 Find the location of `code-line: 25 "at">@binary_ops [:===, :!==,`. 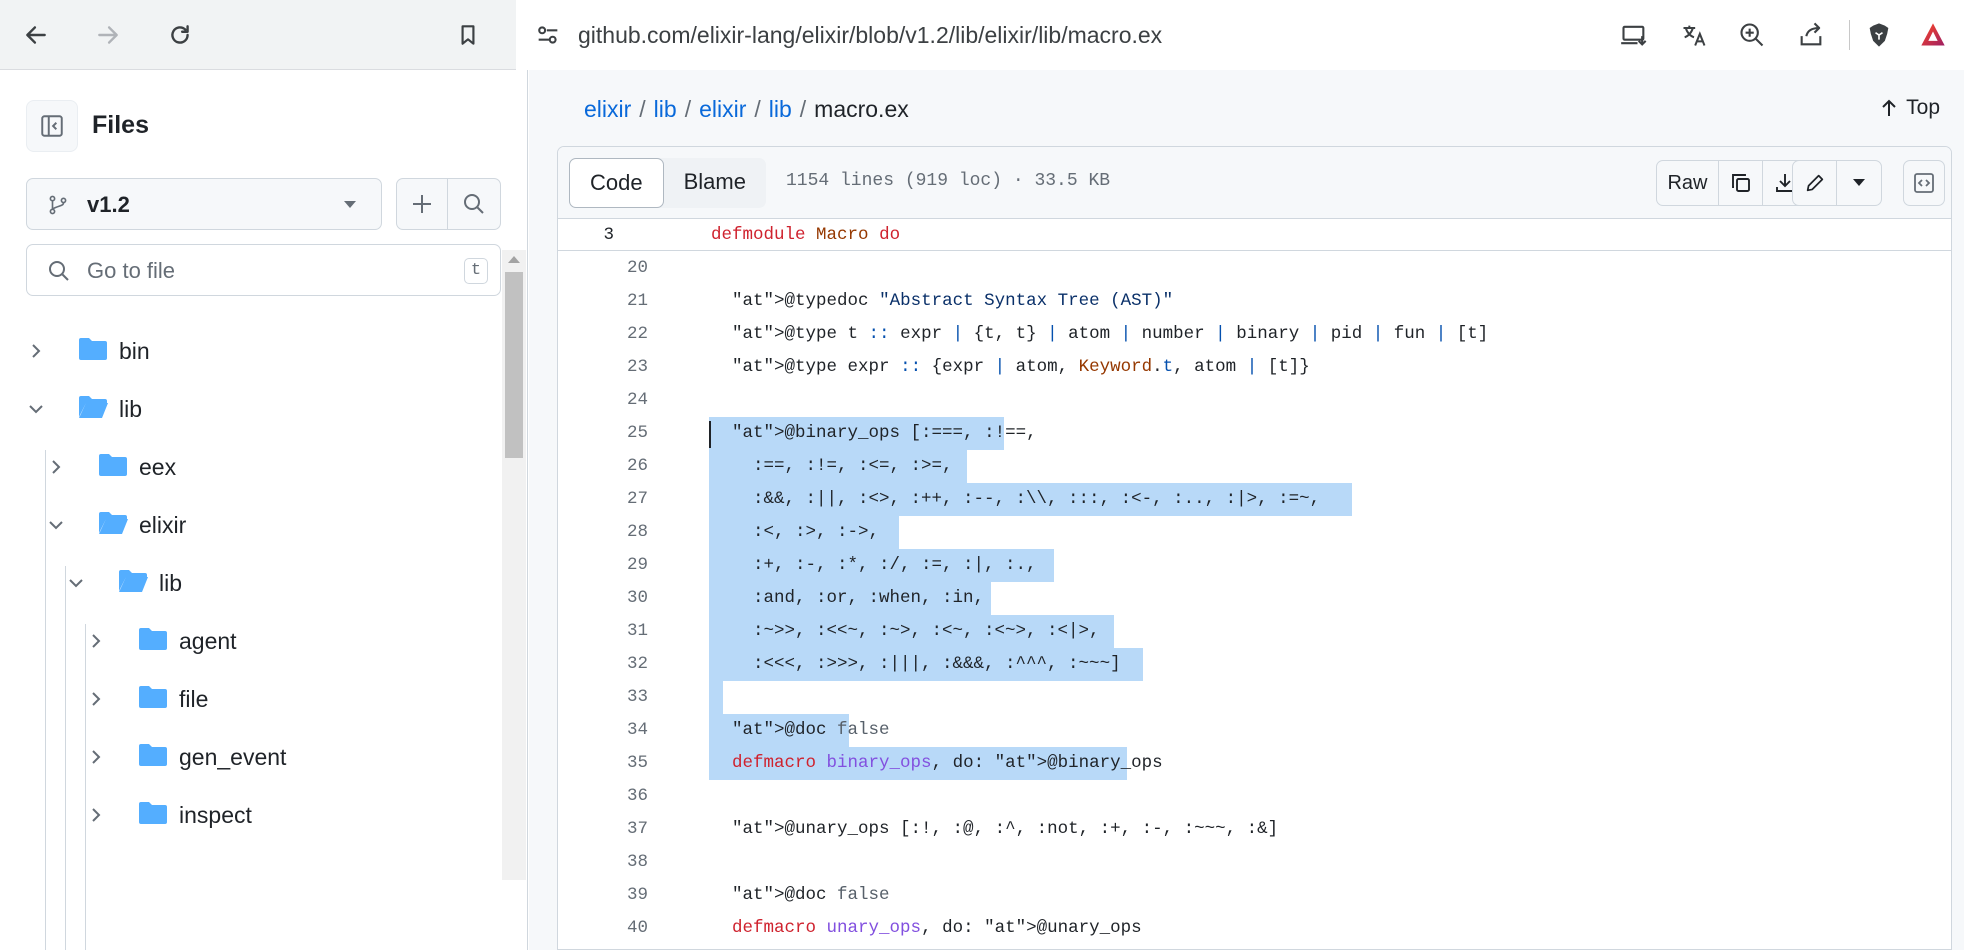

code-line: 25 "at">@binary_ops [:===, :!==, is located at coordinates (1254, 433).